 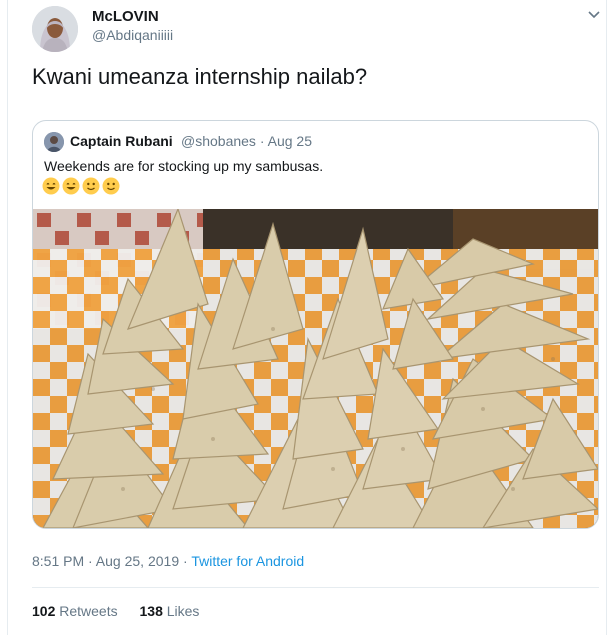 What do you see at coordinates (247, 561) in the screenshot?
I see `tweet-source-link: Twitter for Android` at bounding box center [247, 561].